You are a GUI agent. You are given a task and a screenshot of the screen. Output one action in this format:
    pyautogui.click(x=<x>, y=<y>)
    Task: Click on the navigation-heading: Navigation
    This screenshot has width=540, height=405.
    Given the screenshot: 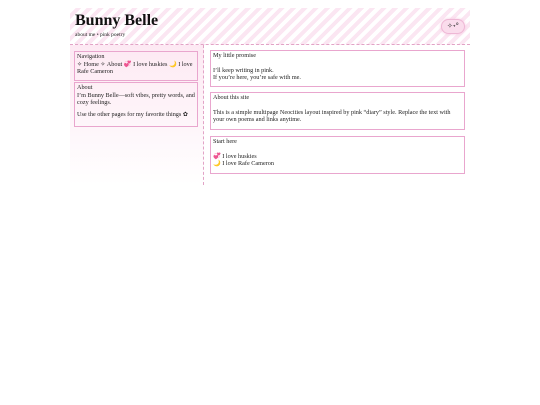 What is the action you would take?
    pyautogui.click(x=91, y=56)
    